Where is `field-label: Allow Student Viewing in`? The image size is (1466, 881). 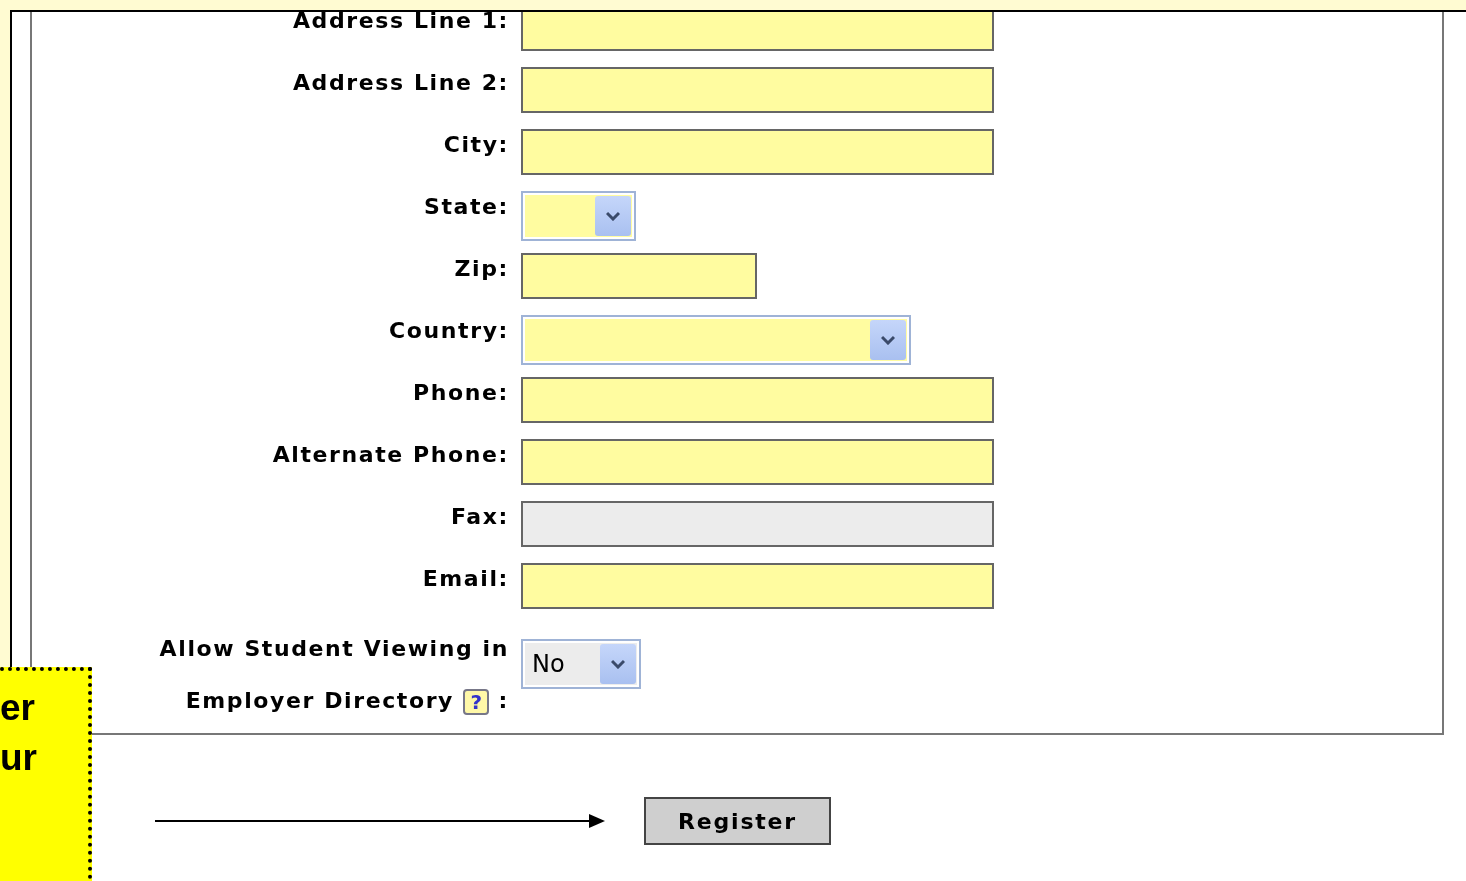
field-label: Allow Student Viewing in is located at coordinates (334, 648).